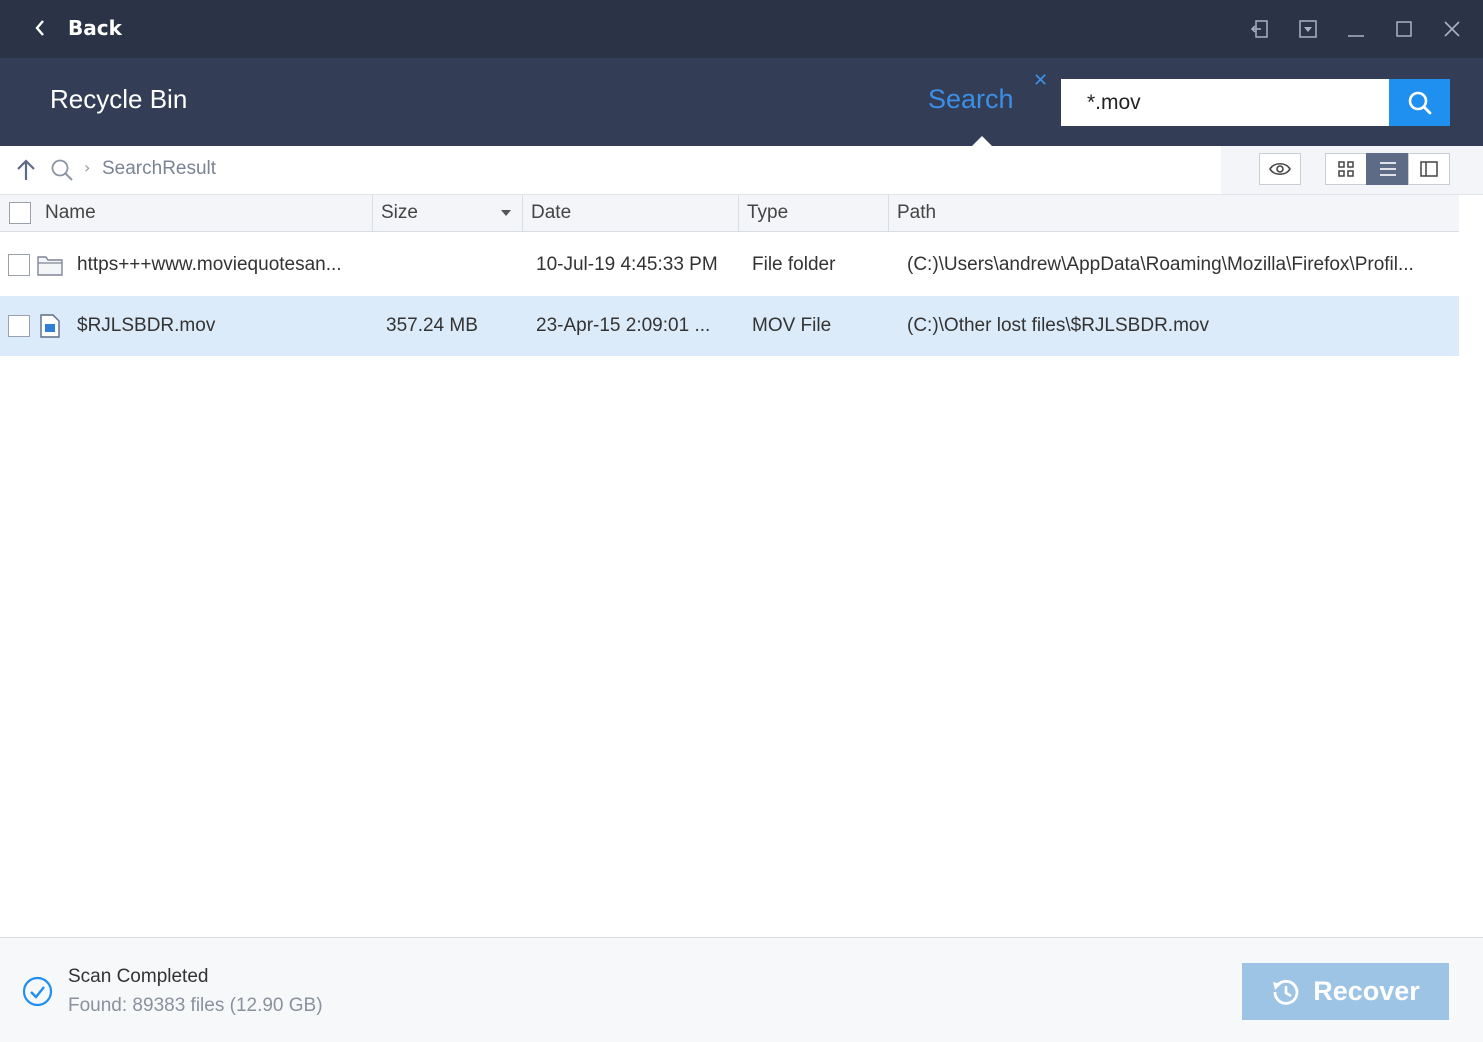 The image size is (1483, 1042). Describe the element at coordinates (1366, 991) in the screenshot. I see `recover-label: Recover` at that location.